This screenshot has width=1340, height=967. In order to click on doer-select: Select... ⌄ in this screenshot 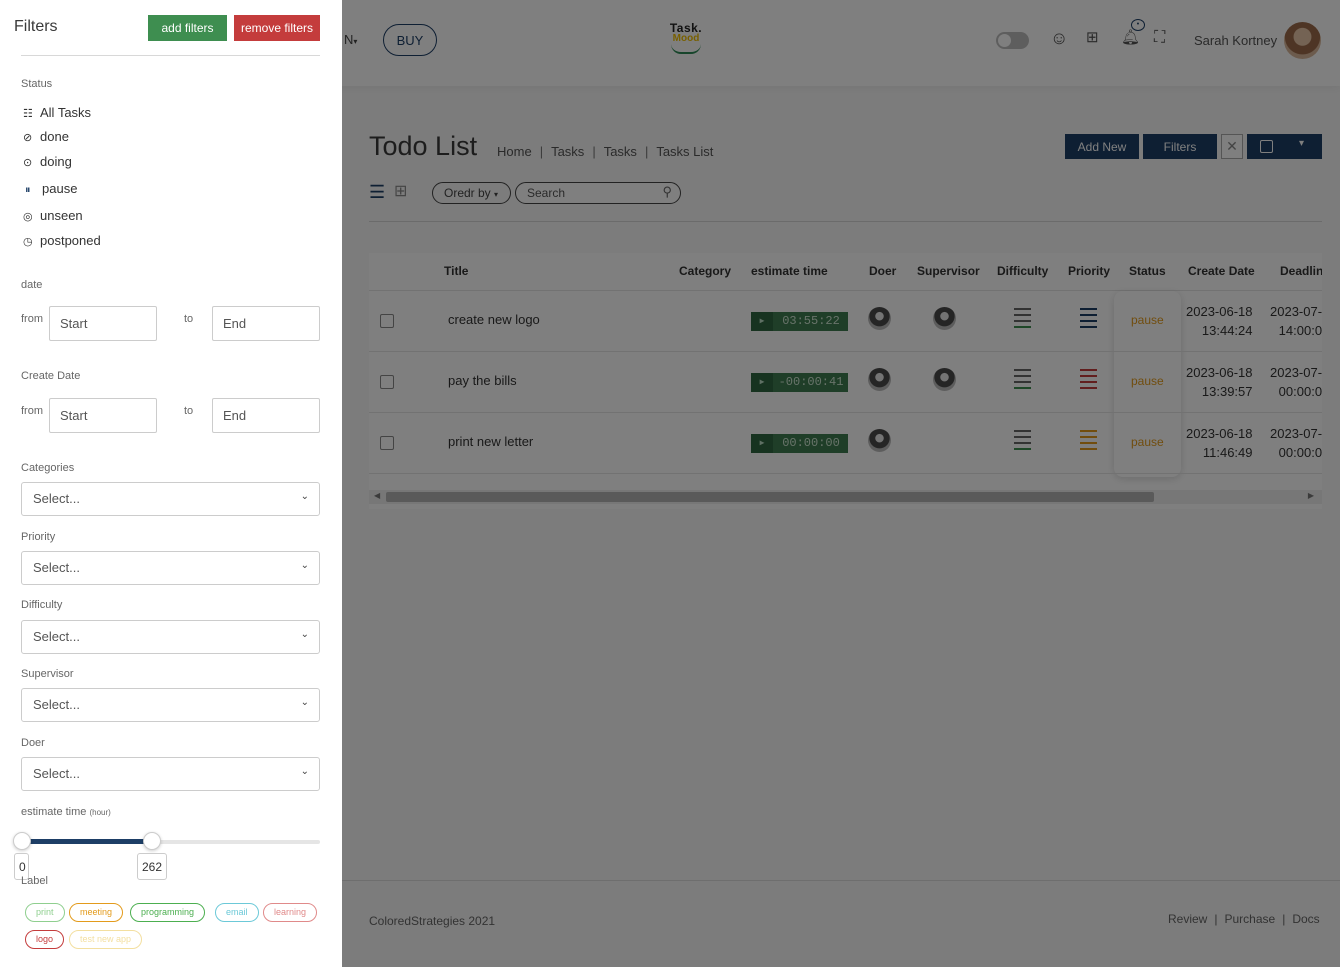, I will do `click(170, 774)`.